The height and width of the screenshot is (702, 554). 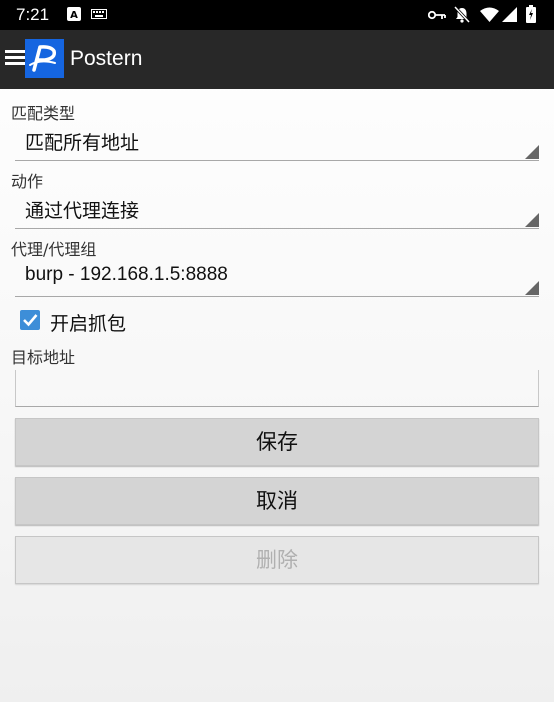 I want to click on match-type-spinner: 匹配所有地址, so click(x=277, y=141).